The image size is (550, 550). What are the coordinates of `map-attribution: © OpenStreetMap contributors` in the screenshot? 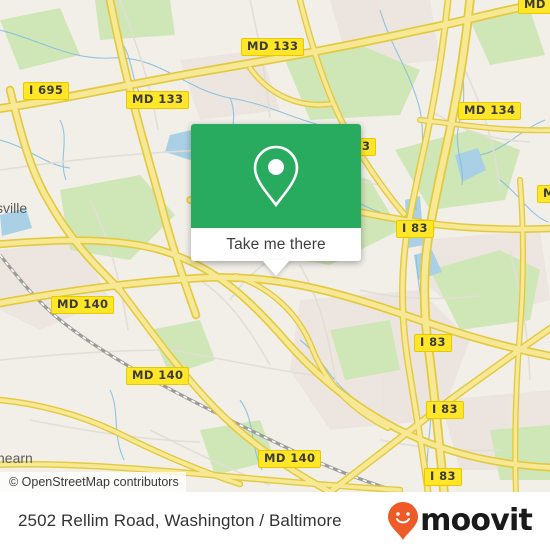 It's located at (93, 482).